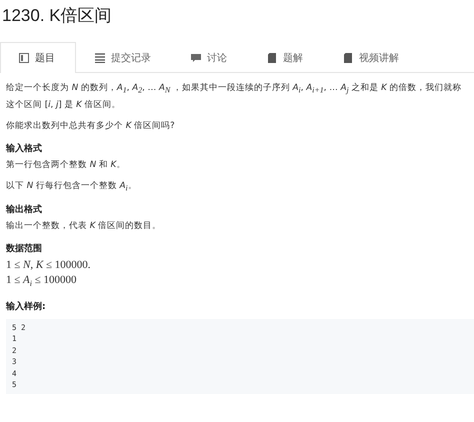 The height and width of the screenshot is (422, 474). Describe the element at coordinates (57, 16) in the screenshot. I see `page-title: 1230. K倍区间` at that location.